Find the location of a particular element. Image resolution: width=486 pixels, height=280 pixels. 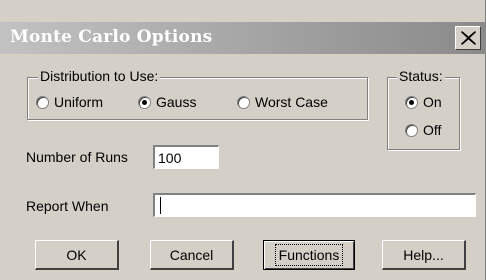

distribution-legend: Distribution to Use: is located at coordinates (99, 76).